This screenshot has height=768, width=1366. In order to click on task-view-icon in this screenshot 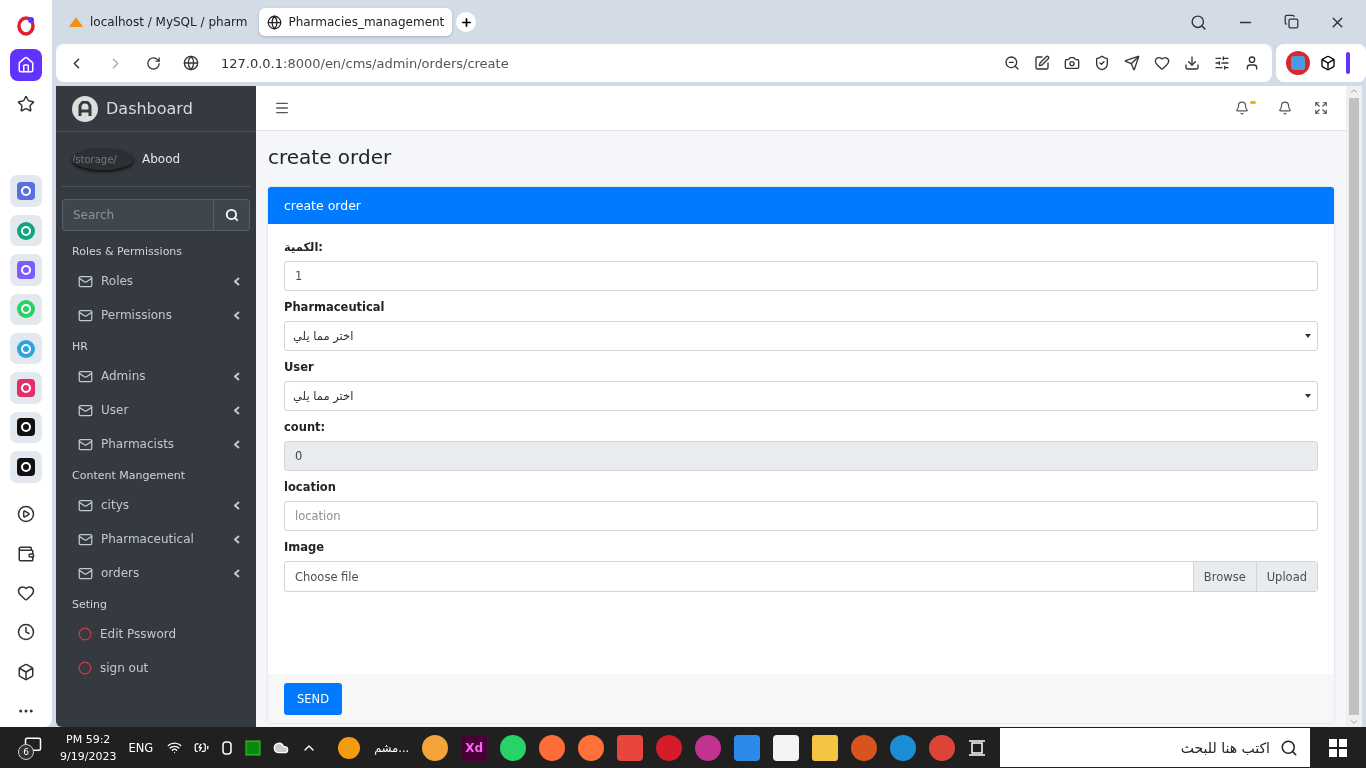, I will do `click(977, 747)`.